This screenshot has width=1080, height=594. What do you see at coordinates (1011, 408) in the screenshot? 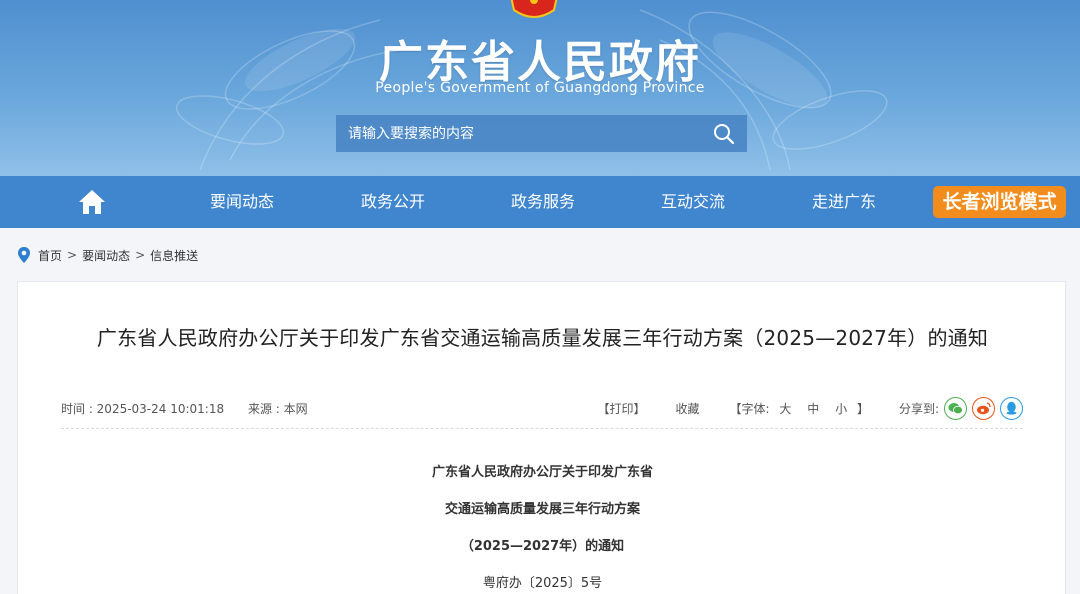
I see `qq-icon` at bounding box center [1011, 408].